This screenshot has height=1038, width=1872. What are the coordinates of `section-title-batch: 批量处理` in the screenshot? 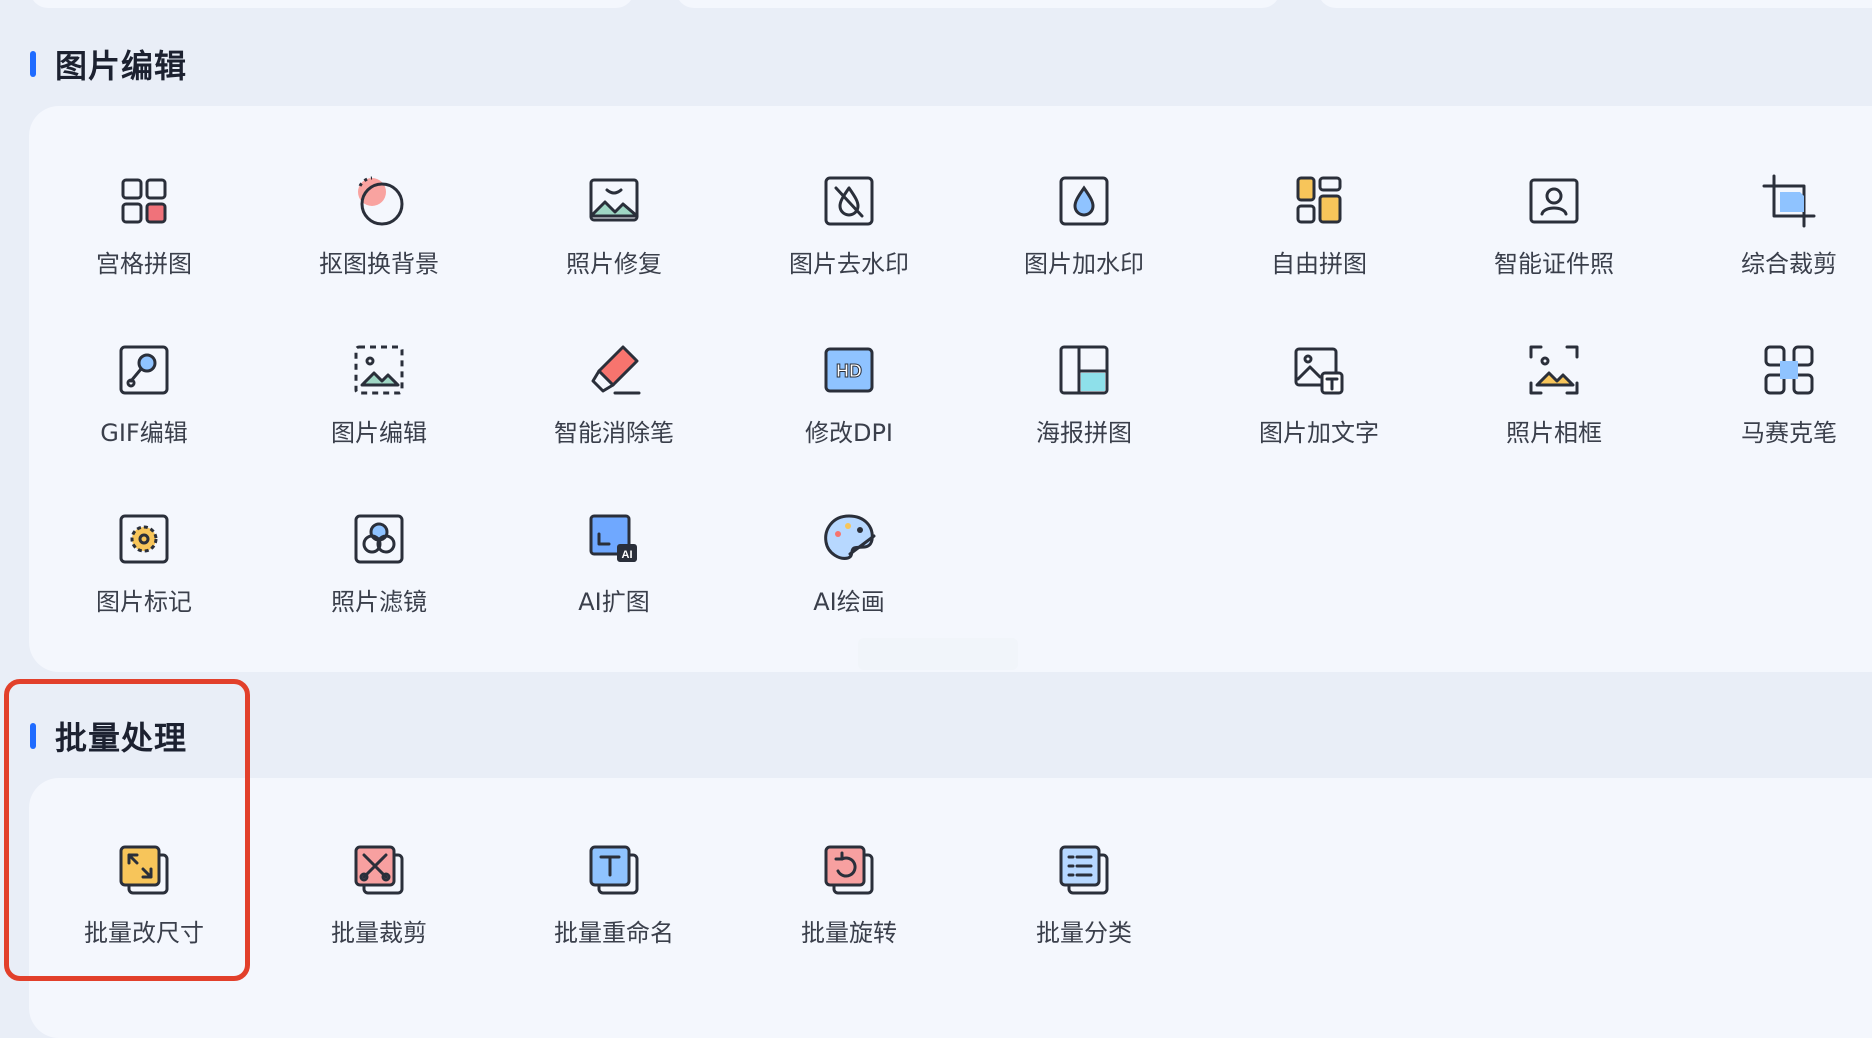 It's located at (109, 736).